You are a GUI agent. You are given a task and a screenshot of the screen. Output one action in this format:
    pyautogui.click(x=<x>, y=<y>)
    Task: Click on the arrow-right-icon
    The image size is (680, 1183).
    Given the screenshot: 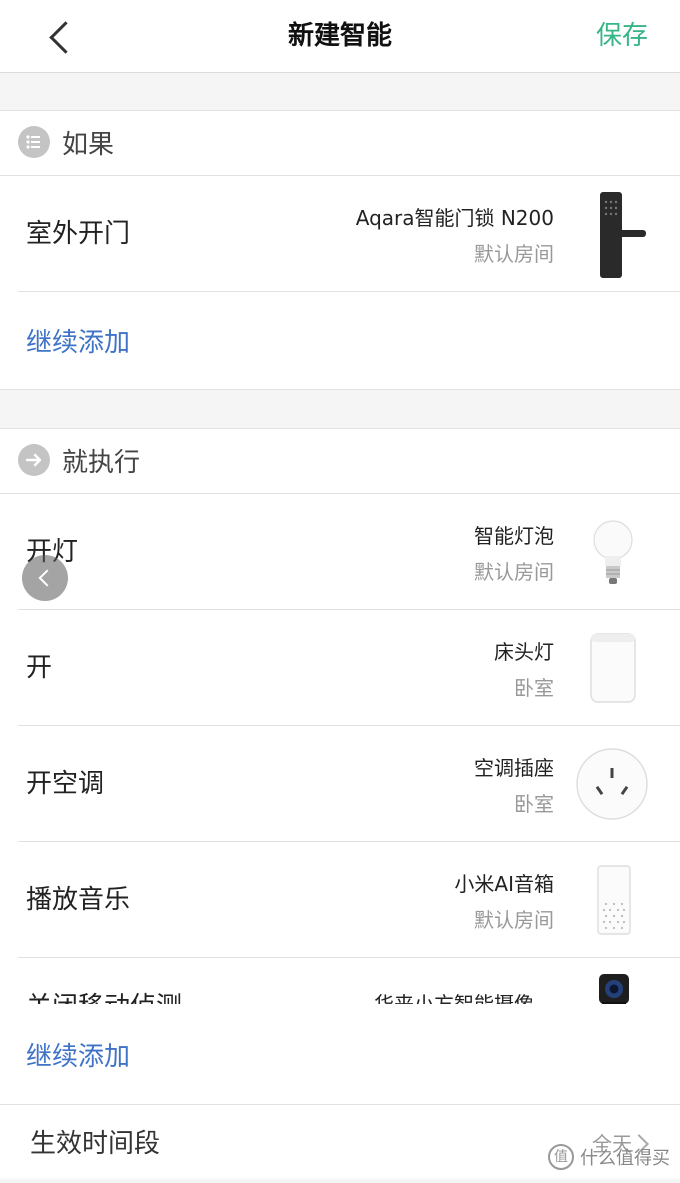 What is the action you would take?
    pyautogui.click(x=34, y=460)
    